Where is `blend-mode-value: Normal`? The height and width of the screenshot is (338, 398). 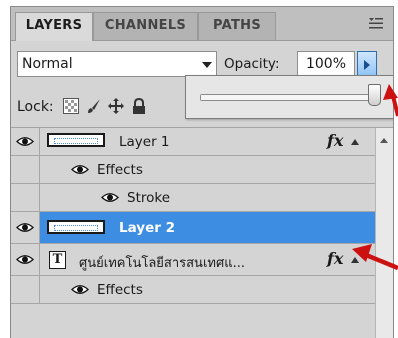
blend-mode-value: Normal is located at coordinates (47, 64).